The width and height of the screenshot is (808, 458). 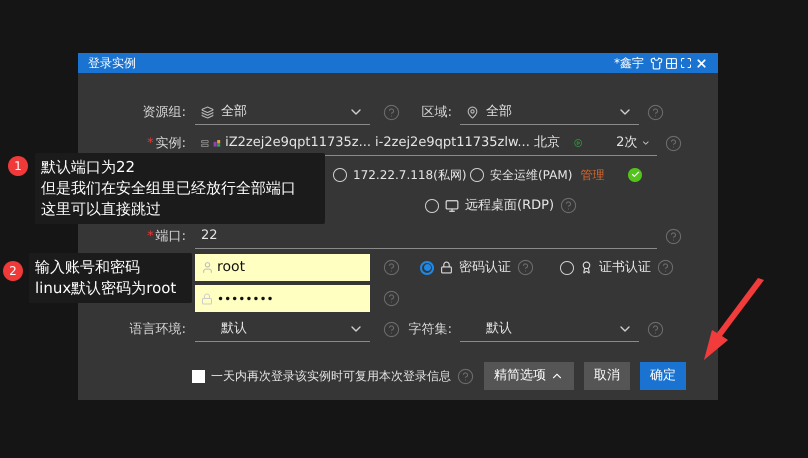 What do you see at coordinates (13, 271) in the screenshot?
I see `step-number-badge: 2` at bounding box center [13, 271].